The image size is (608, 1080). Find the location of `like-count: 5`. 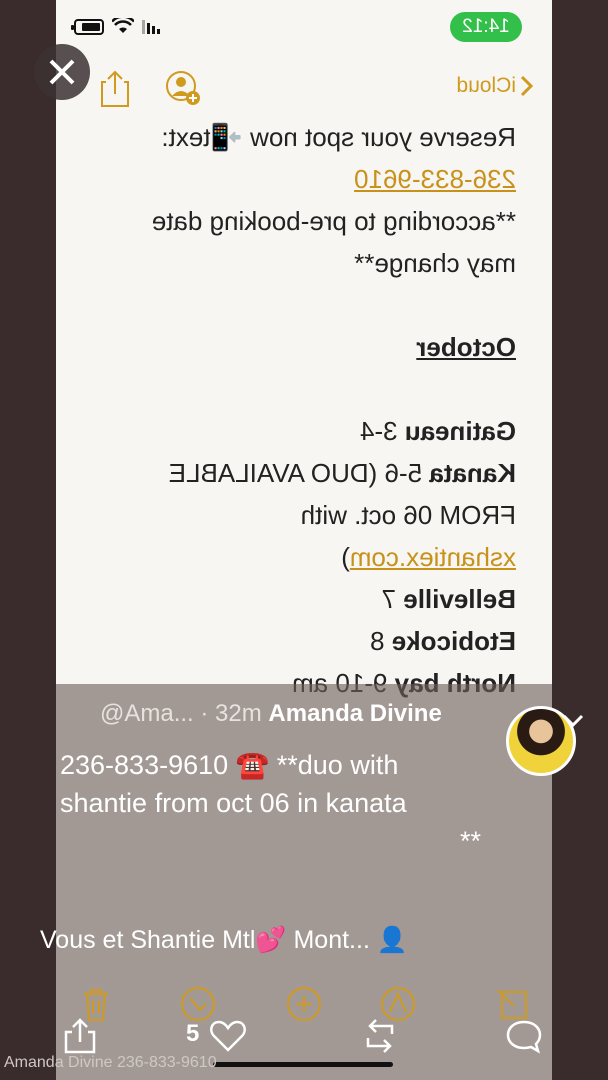

like-count: 5 is located at coordinates (193, 1033).